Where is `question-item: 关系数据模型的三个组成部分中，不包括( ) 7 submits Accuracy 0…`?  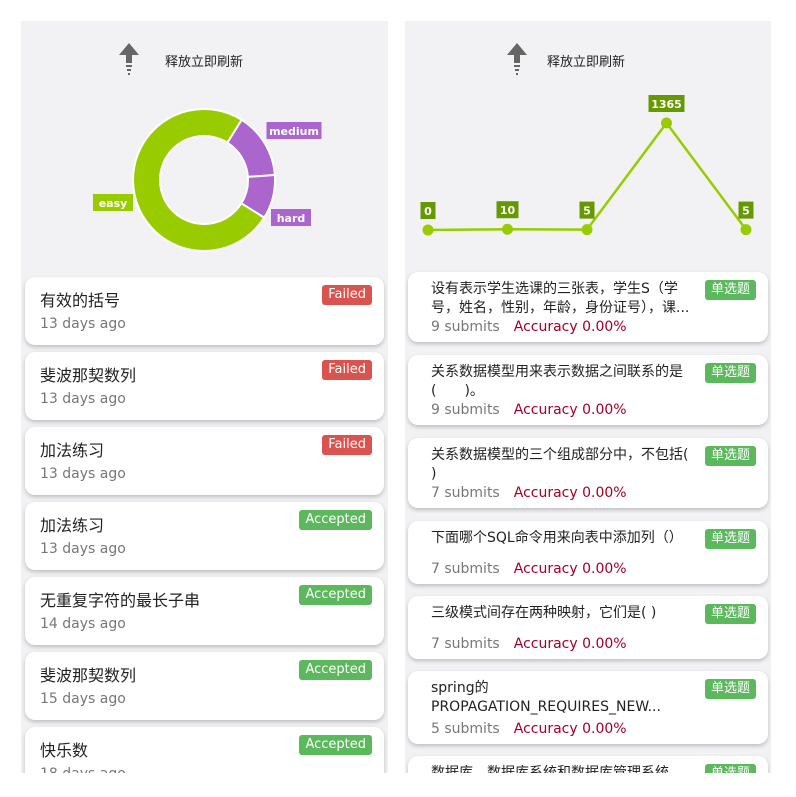 question-item: 关系数据模型的三个组成部分中，不包括( ) 7 submits Accuracy 0… is located at coordinates (588, 473).